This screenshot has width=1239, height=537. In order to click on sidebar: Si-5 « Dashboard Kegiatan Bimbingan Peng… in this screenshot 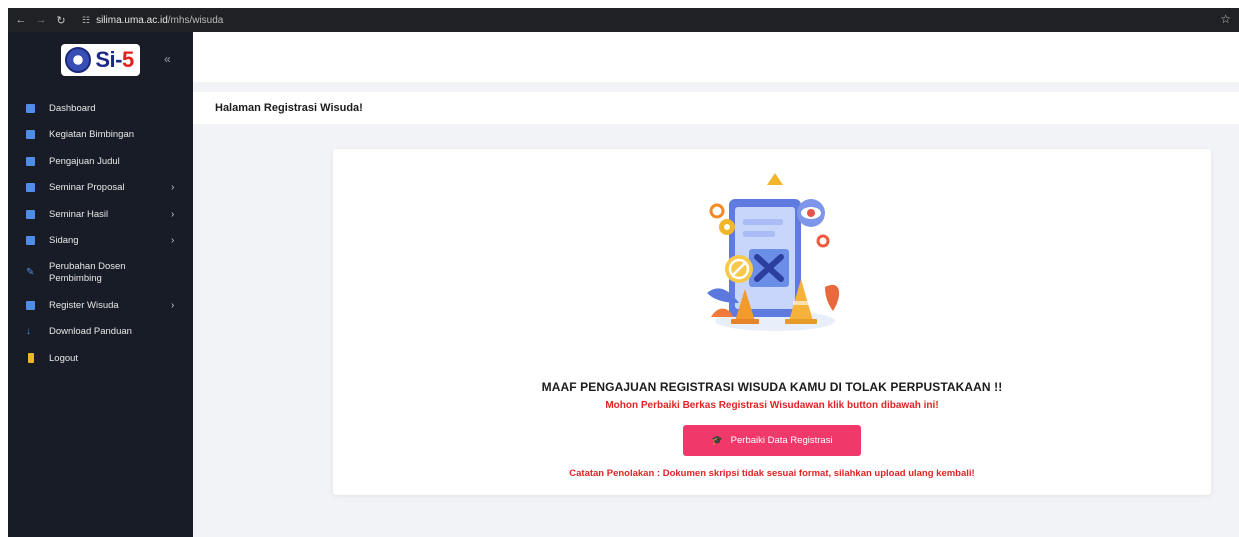, I will do `click(100, 284)`.